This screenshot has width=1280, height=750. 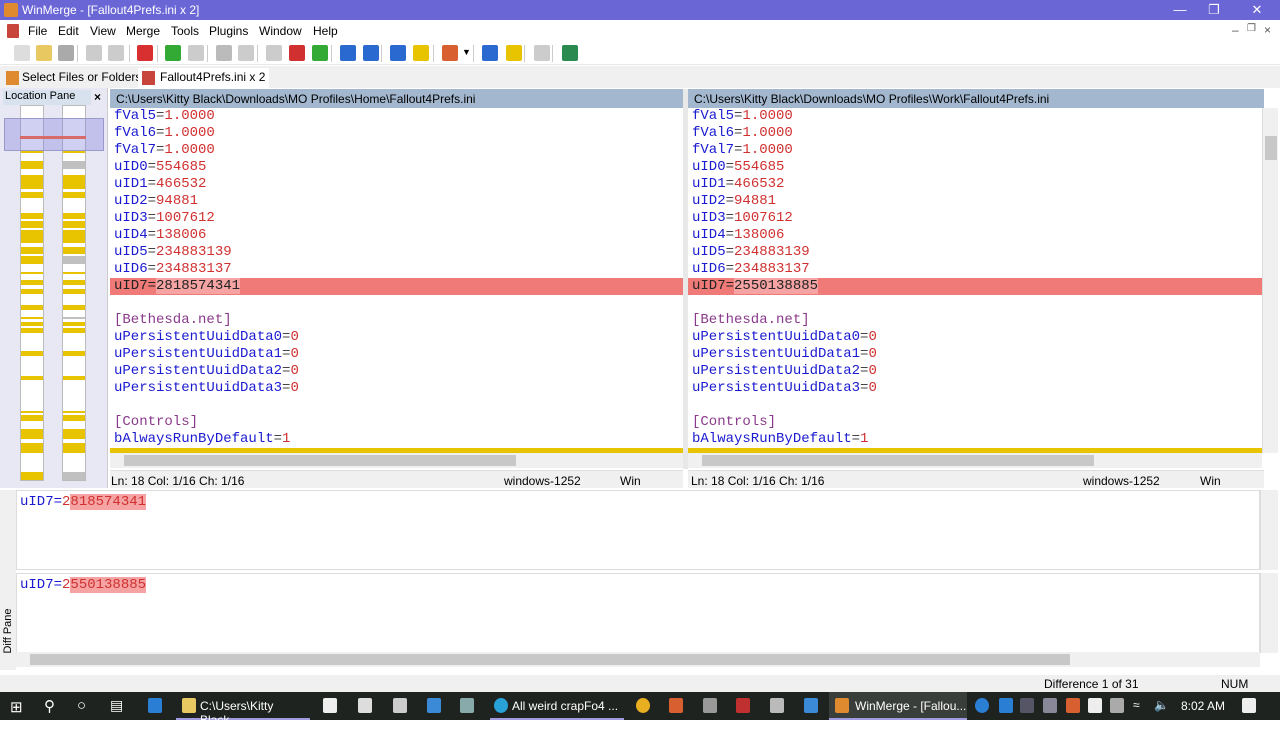 What do you see at coordinates (396, 184) in the screenshot?
I see `code-line: uID1=466532` at bounding box center [396, 184].